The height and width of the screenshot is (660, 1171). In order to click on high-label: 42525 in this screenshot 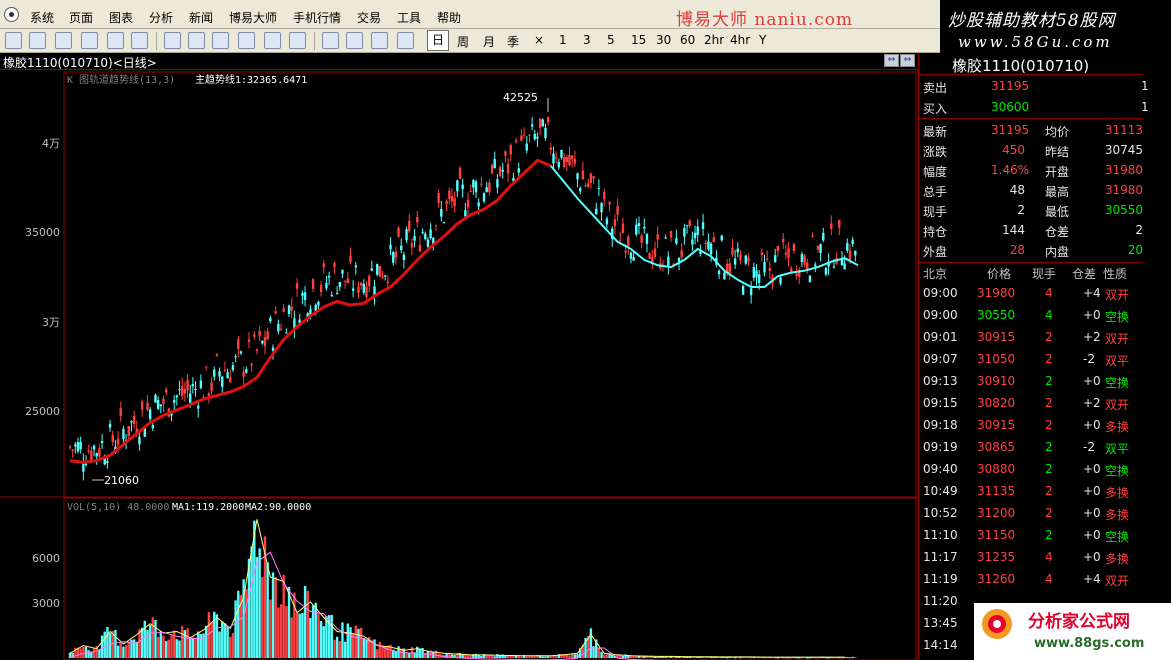, I will do `click(520, 97)`.